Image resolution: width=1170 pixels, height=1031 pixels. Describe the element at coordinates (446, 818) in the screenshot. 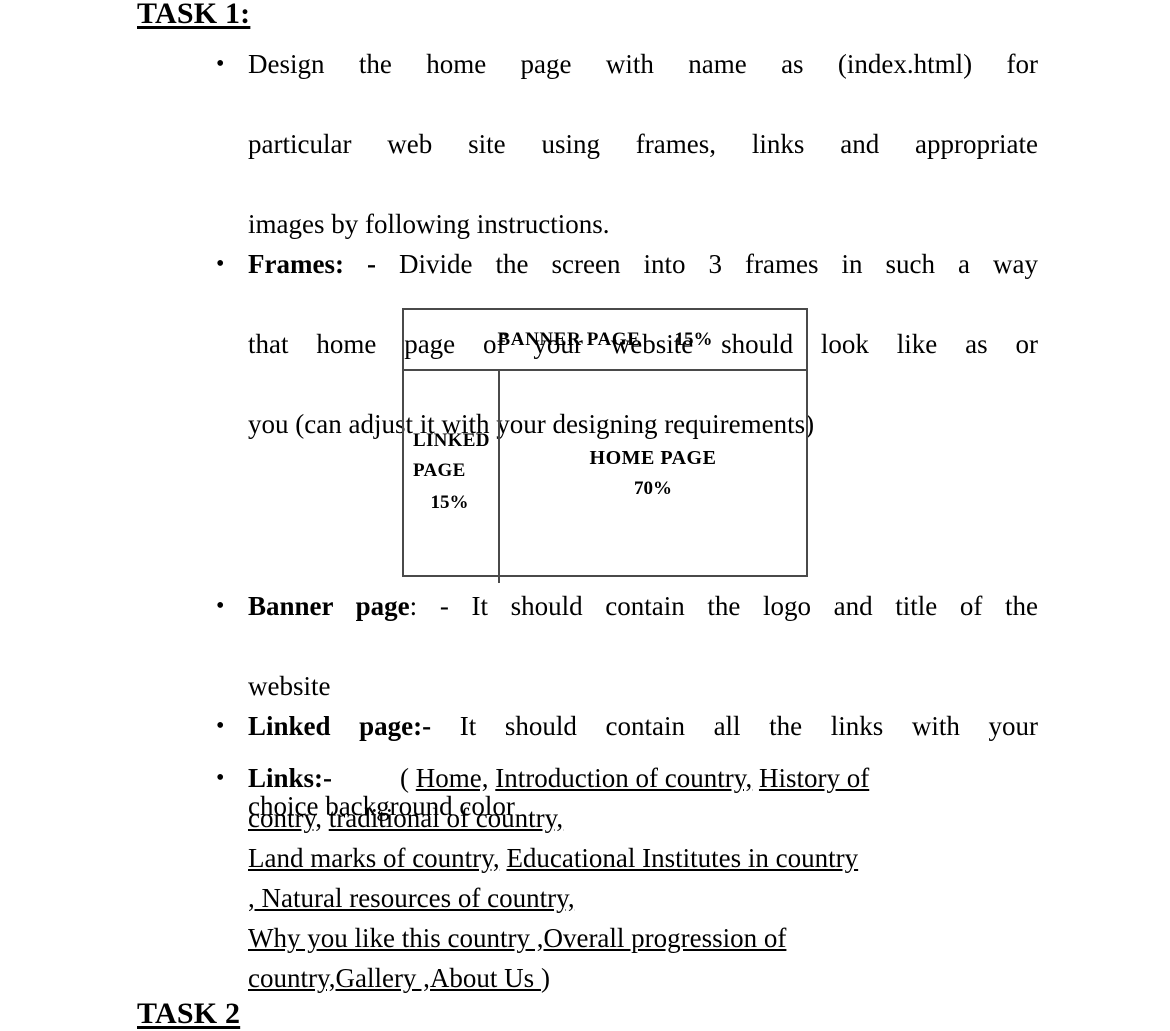

I see `link-traditional-of-country: traditional of country,` at that location.